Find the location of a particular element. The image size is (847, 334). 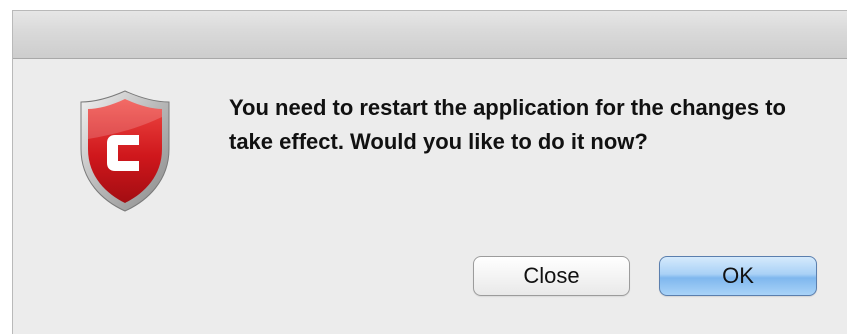

ok-button: OK is located at coordinates (738, 276).